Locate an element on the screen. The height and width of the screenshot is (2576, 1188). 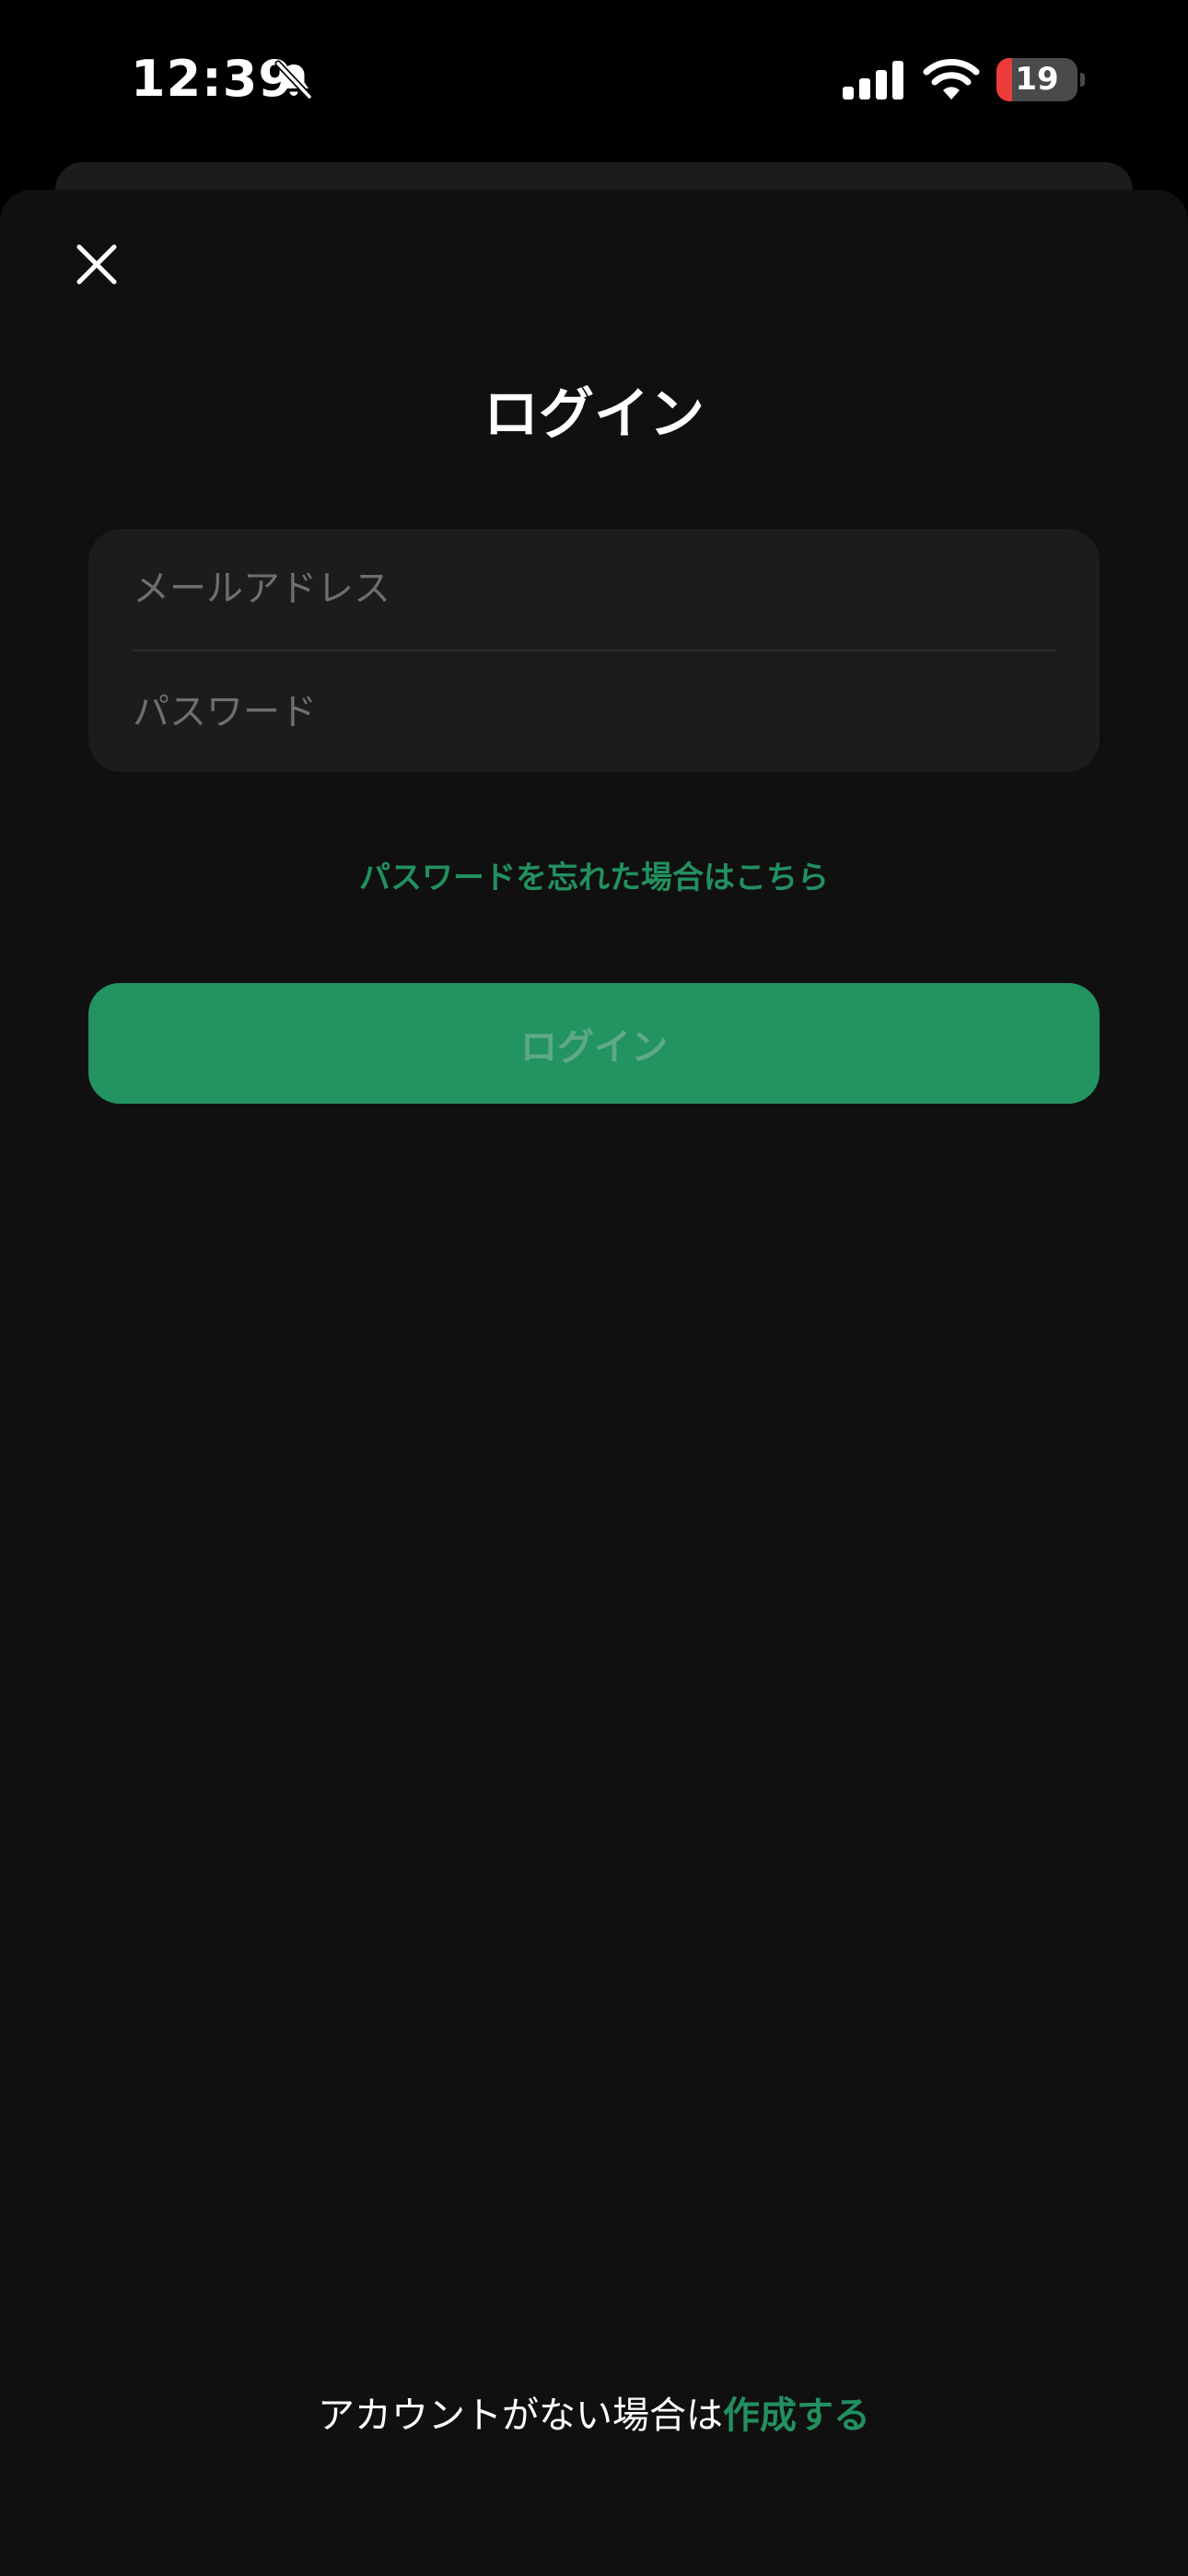
forgot-password-link: パスワードを忘れた場合はこちら is located at coordinates (594, 878).